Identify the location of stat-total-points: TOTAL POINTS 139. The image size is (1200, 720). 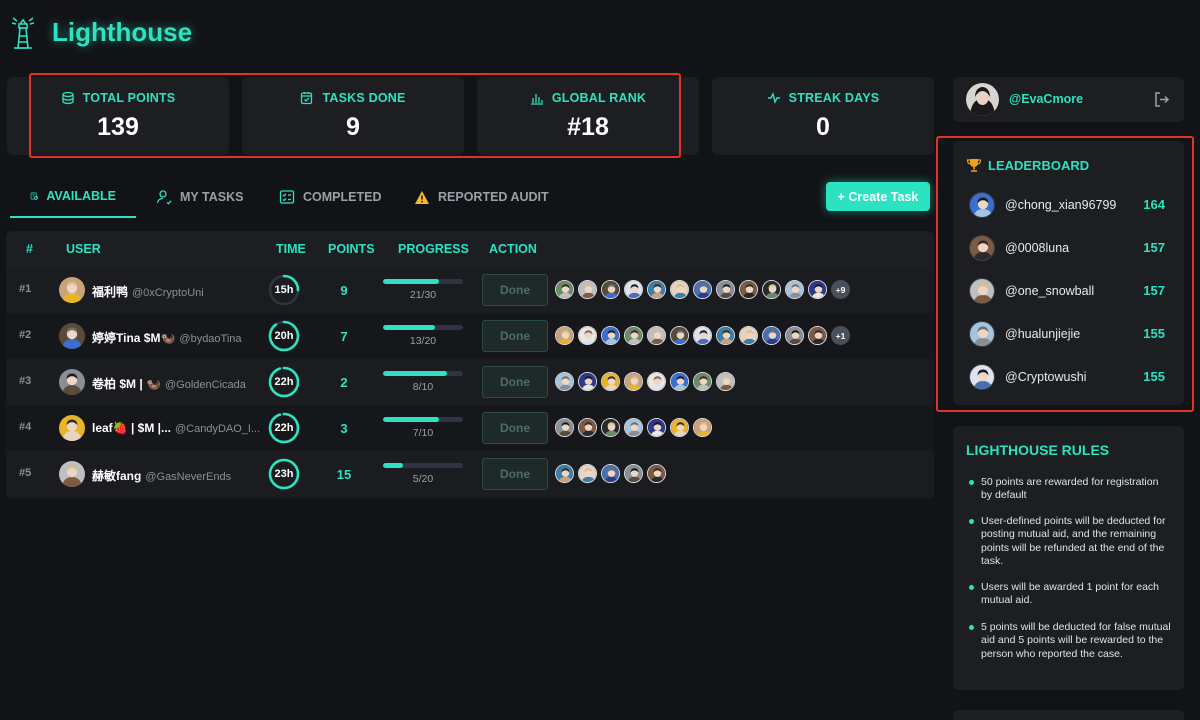
(118, 116).